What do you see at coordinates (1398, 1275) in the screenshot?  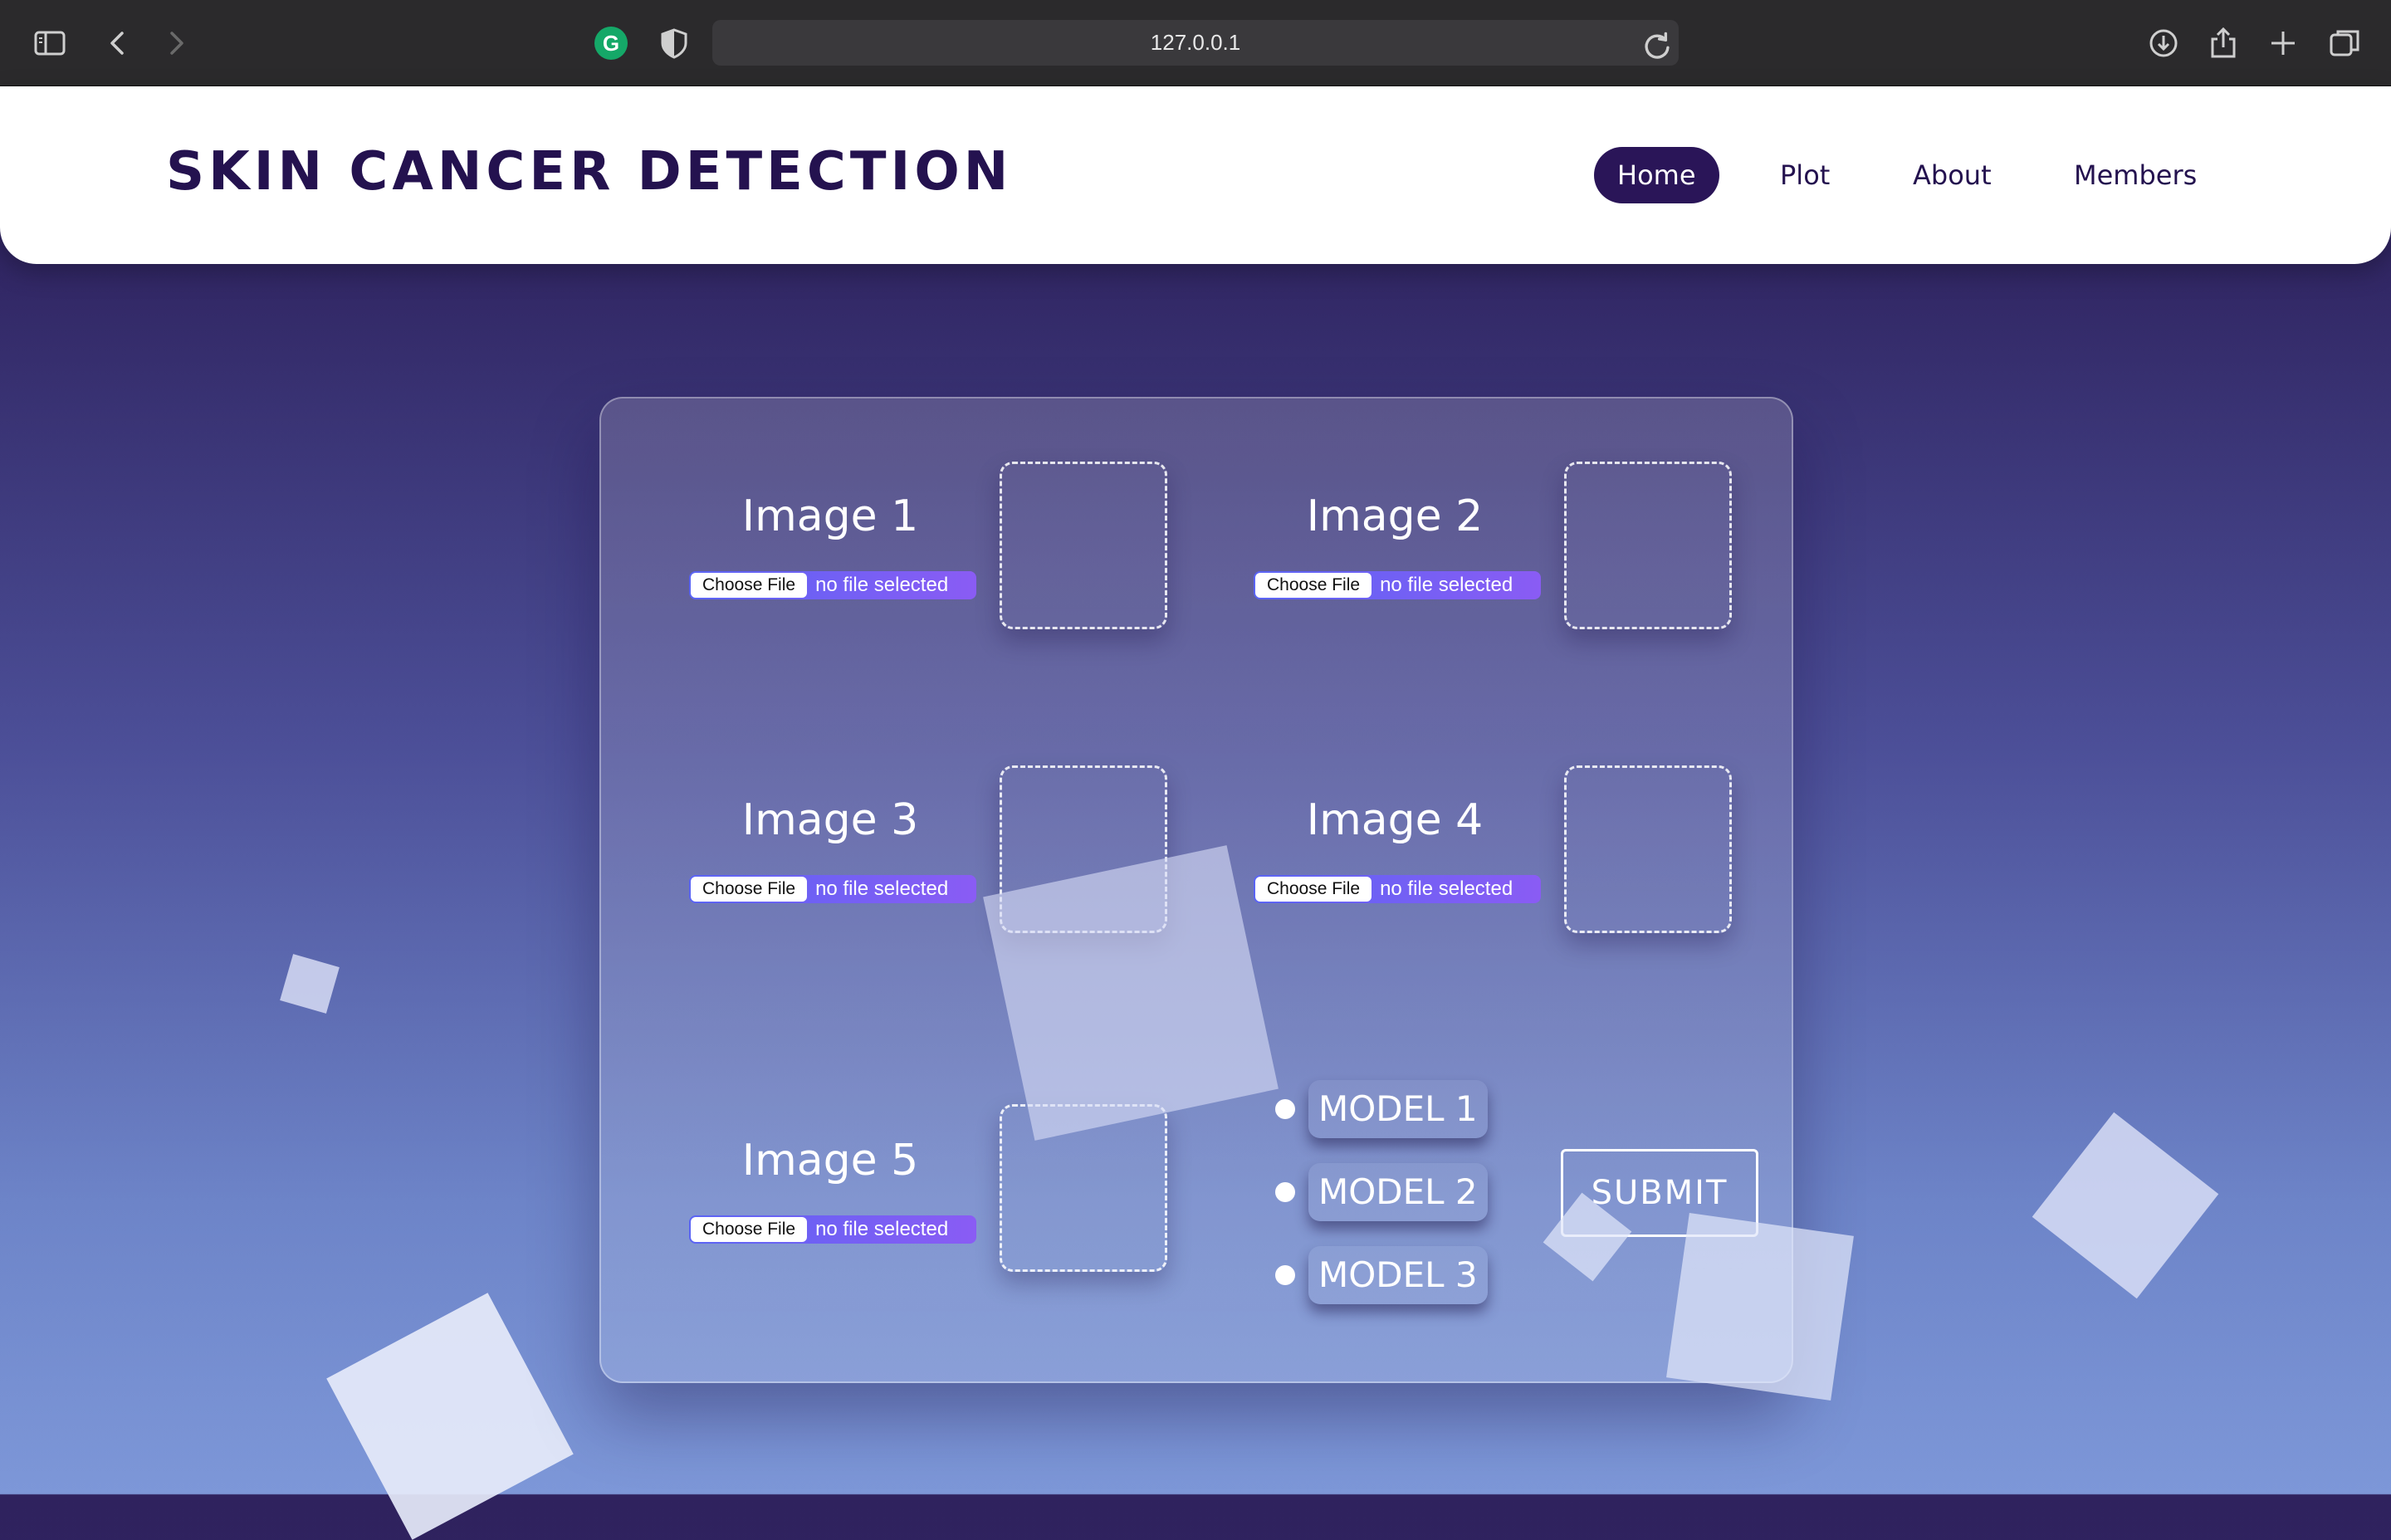 I see `model-label: MODEL 3` at bounding box center [1398, 1275].